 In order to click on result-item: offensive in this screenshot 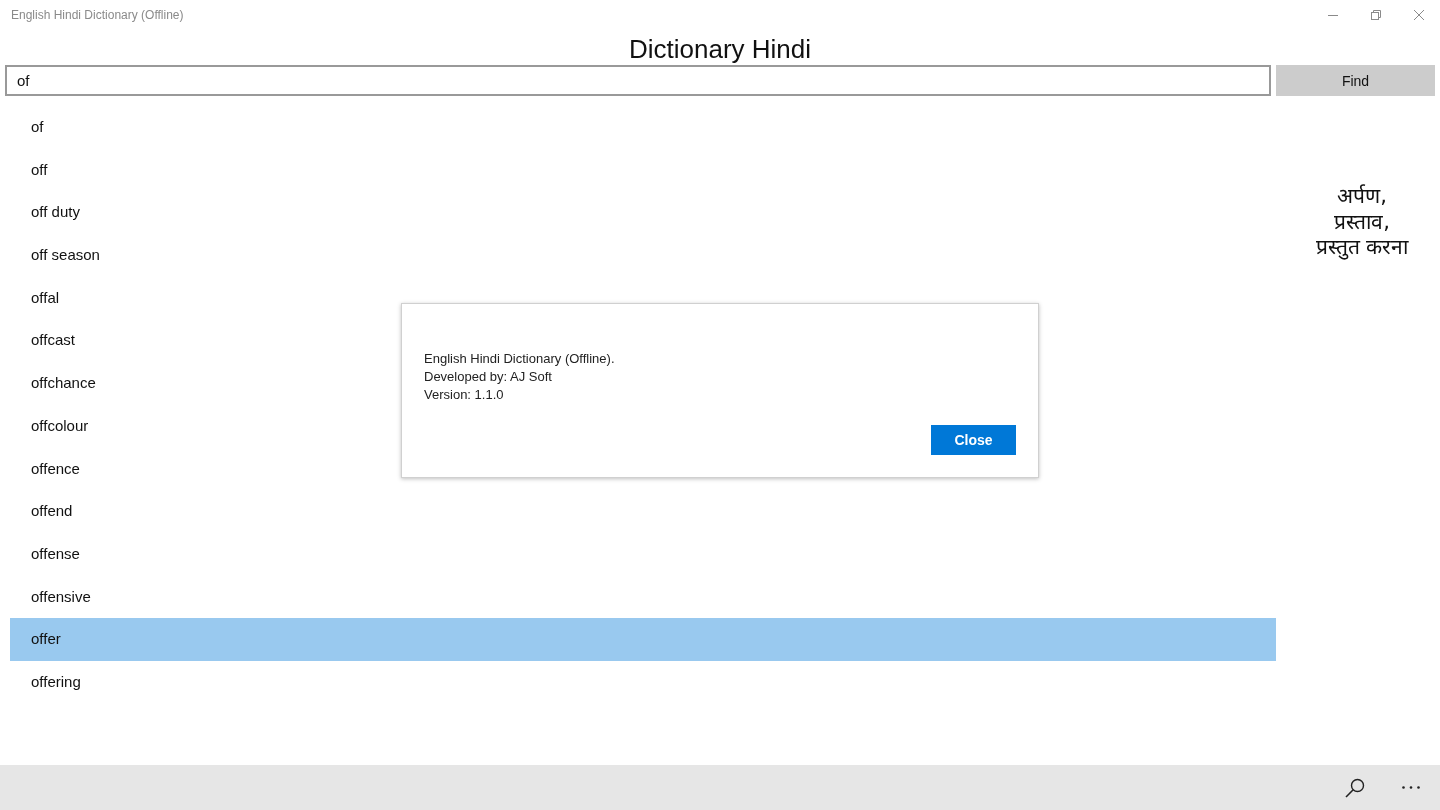, I will do `click(643, 597)`.